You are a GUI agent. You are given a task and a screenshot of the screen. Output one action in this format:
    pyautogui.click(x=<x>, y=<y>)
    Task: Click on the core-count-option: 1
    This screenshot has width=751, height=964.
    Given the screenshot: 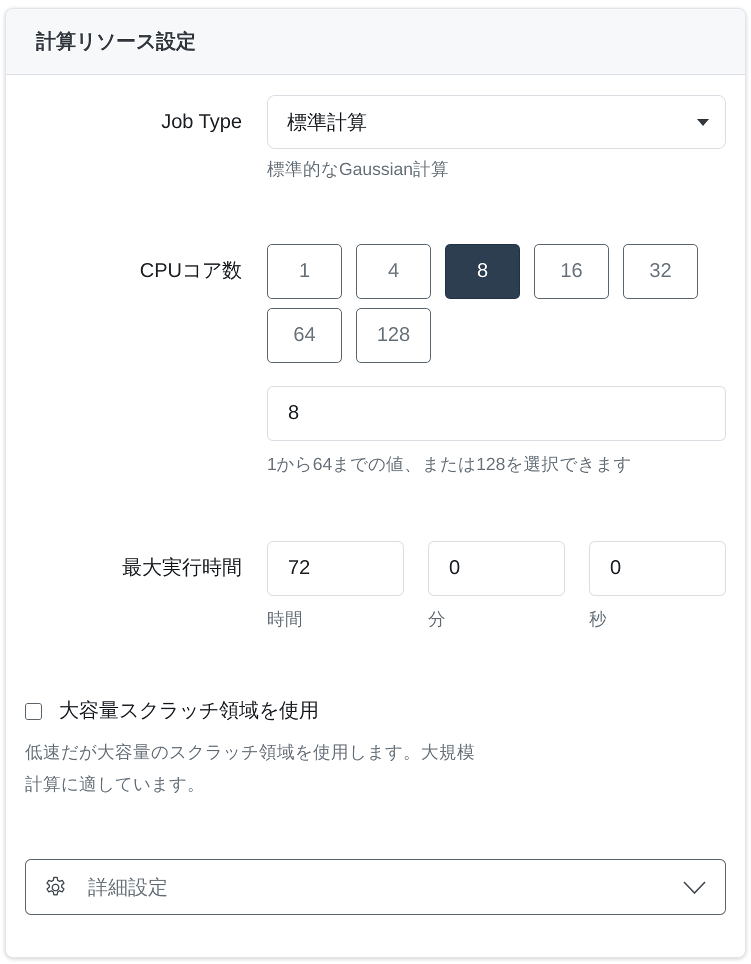 What is the action you would take?
    pyautogui.click(x=304, y=271)
    